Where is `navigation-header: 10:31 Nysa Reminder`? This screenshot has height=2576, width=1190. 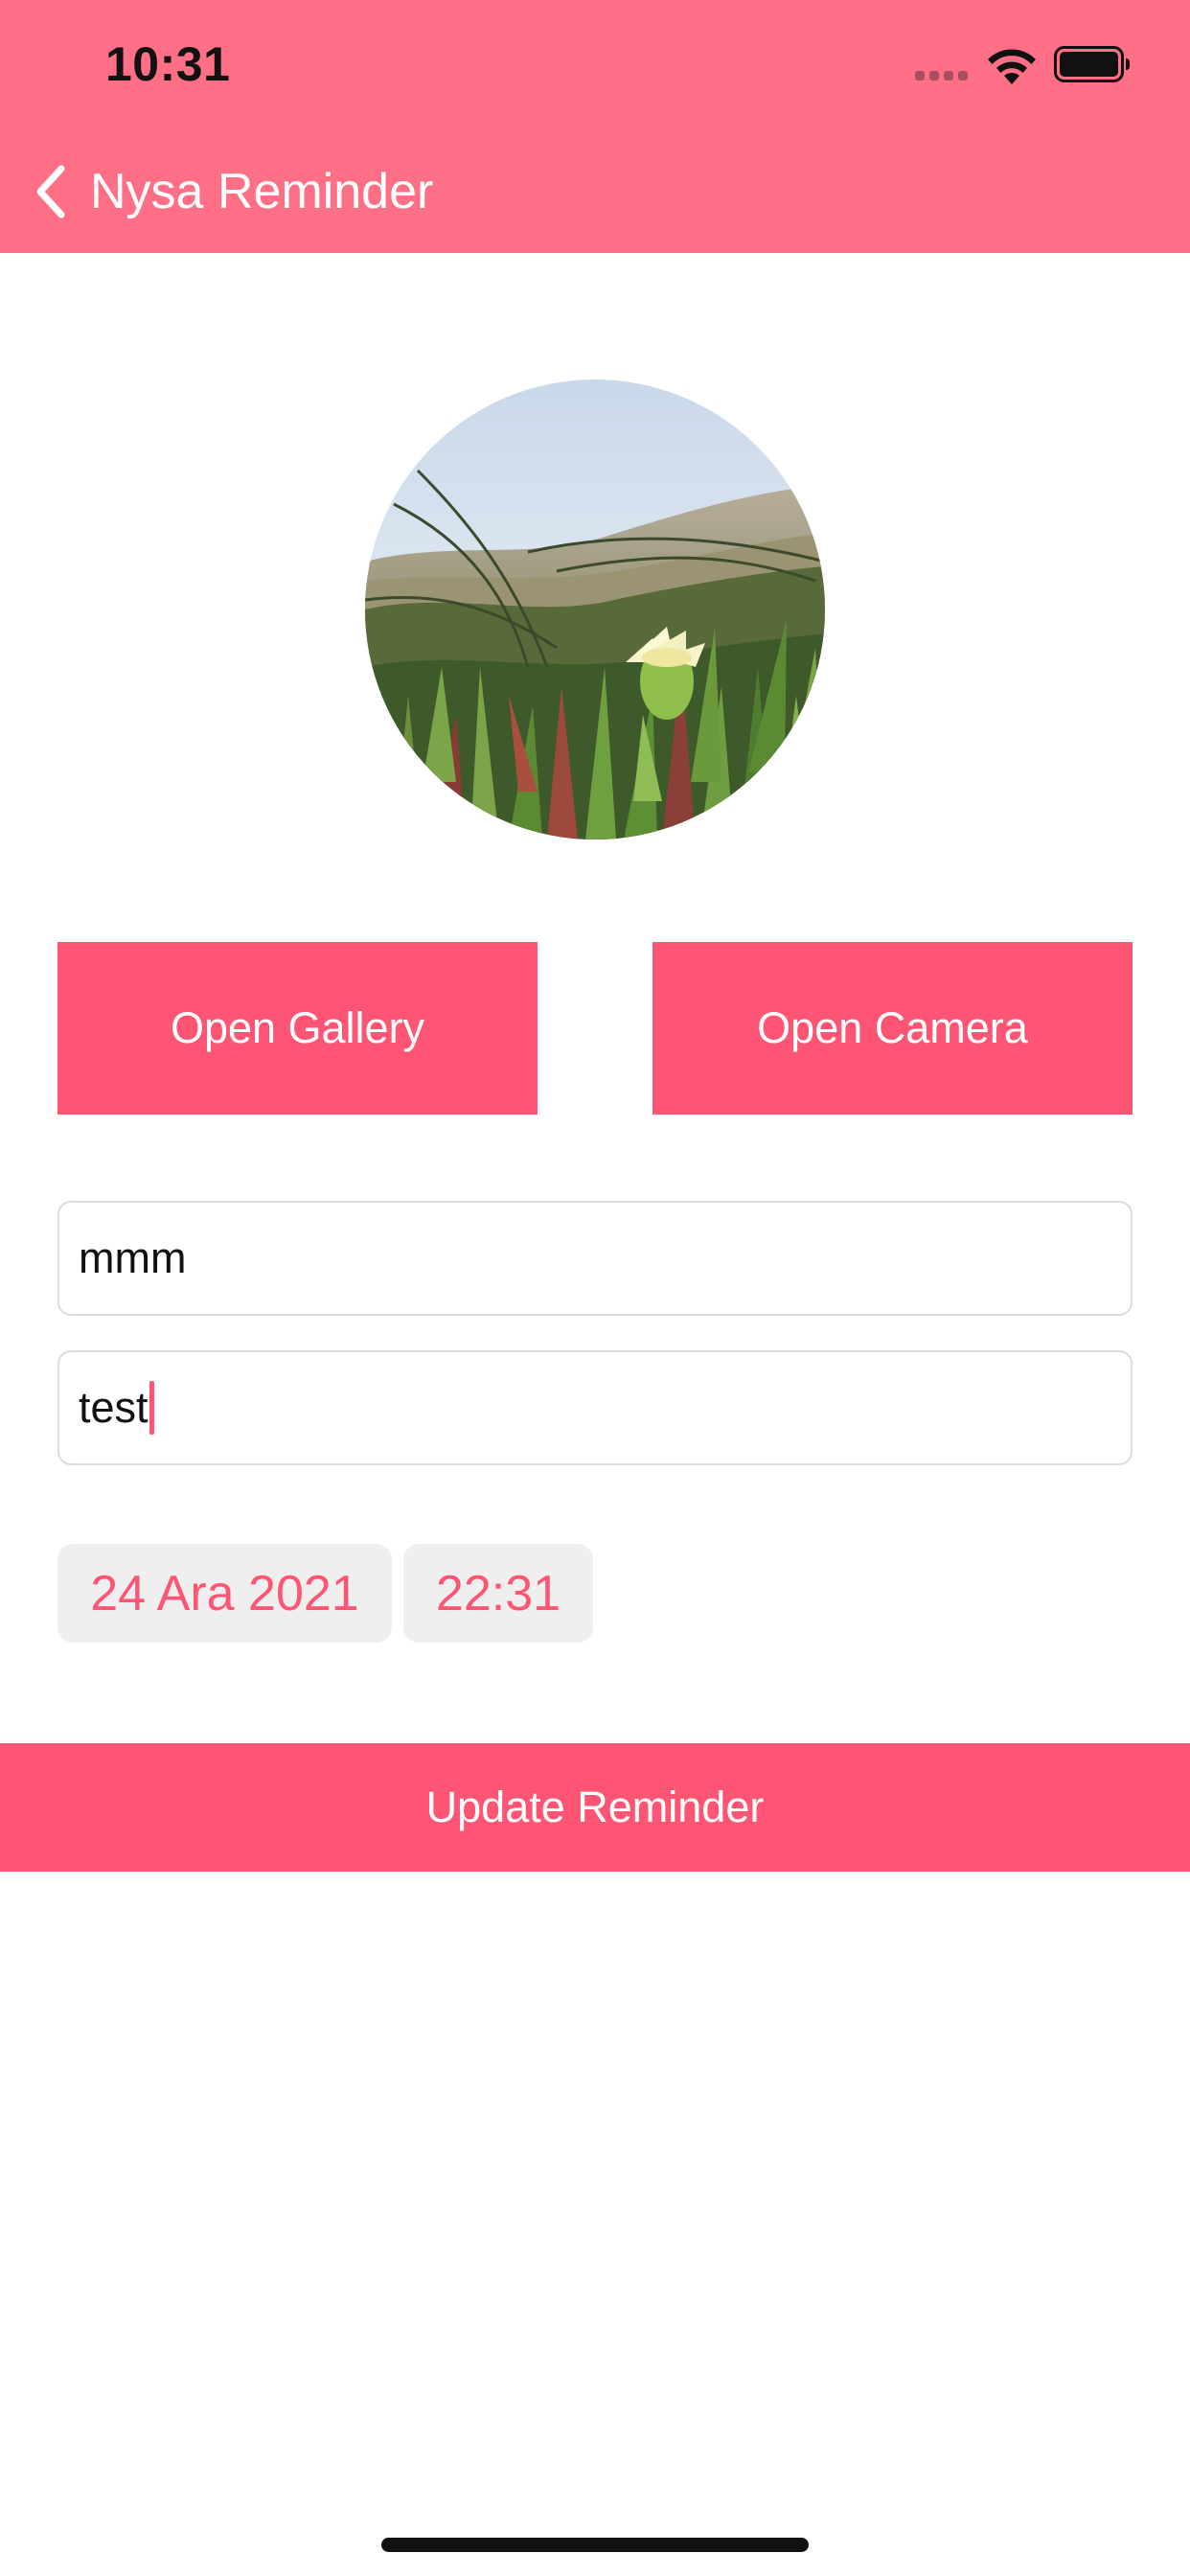
navigation-header: 10:31 Nysa Reminder is located at coordinates (595, 126).